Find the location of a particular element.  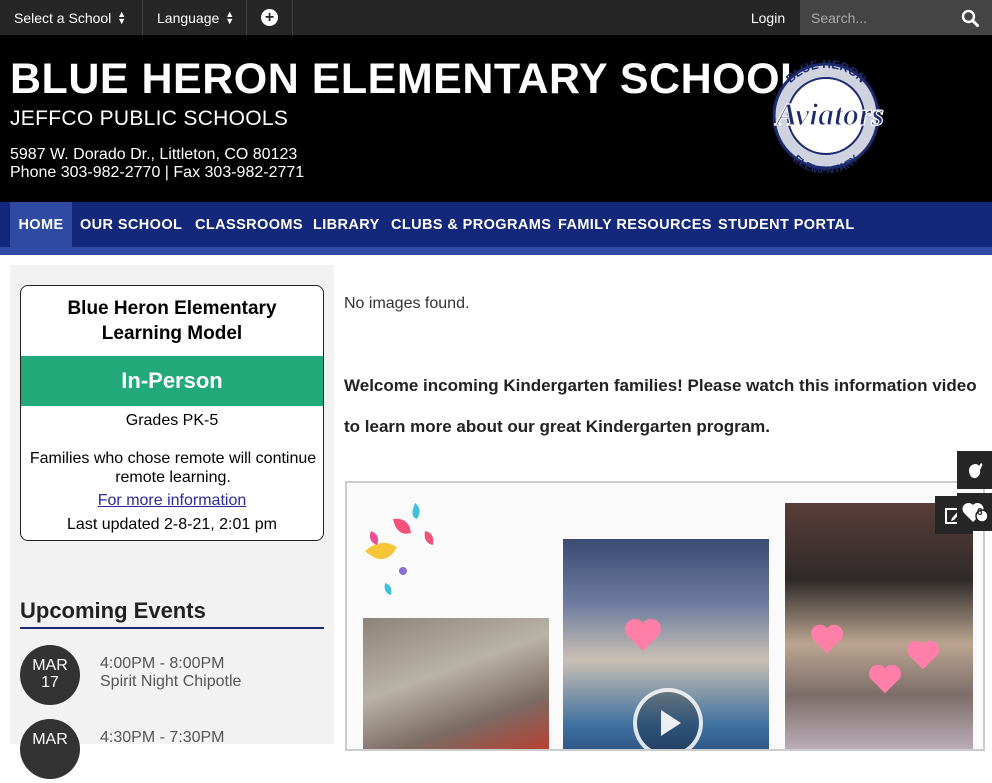

event-time: 4:30PM - 7:30PM is located at coordinates (162, 737).